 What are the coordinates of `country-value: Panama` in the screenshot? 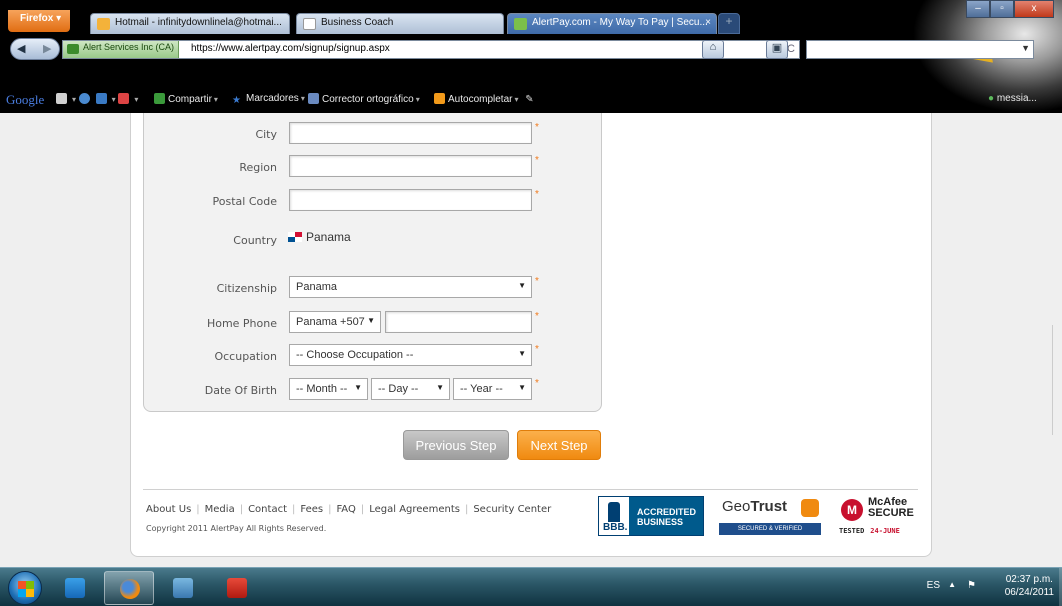 It's located at (319, 237).